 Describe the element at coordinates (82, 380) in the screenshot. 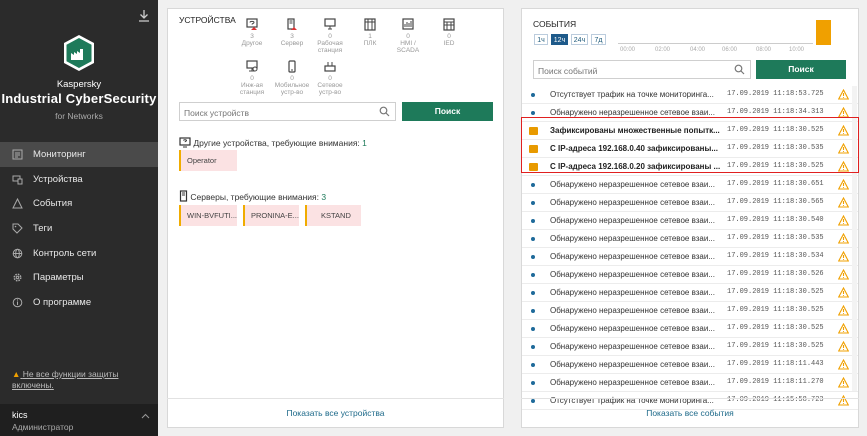

I see `protection-warning-link: ▲ Не все функции защиты включены.` at that location.